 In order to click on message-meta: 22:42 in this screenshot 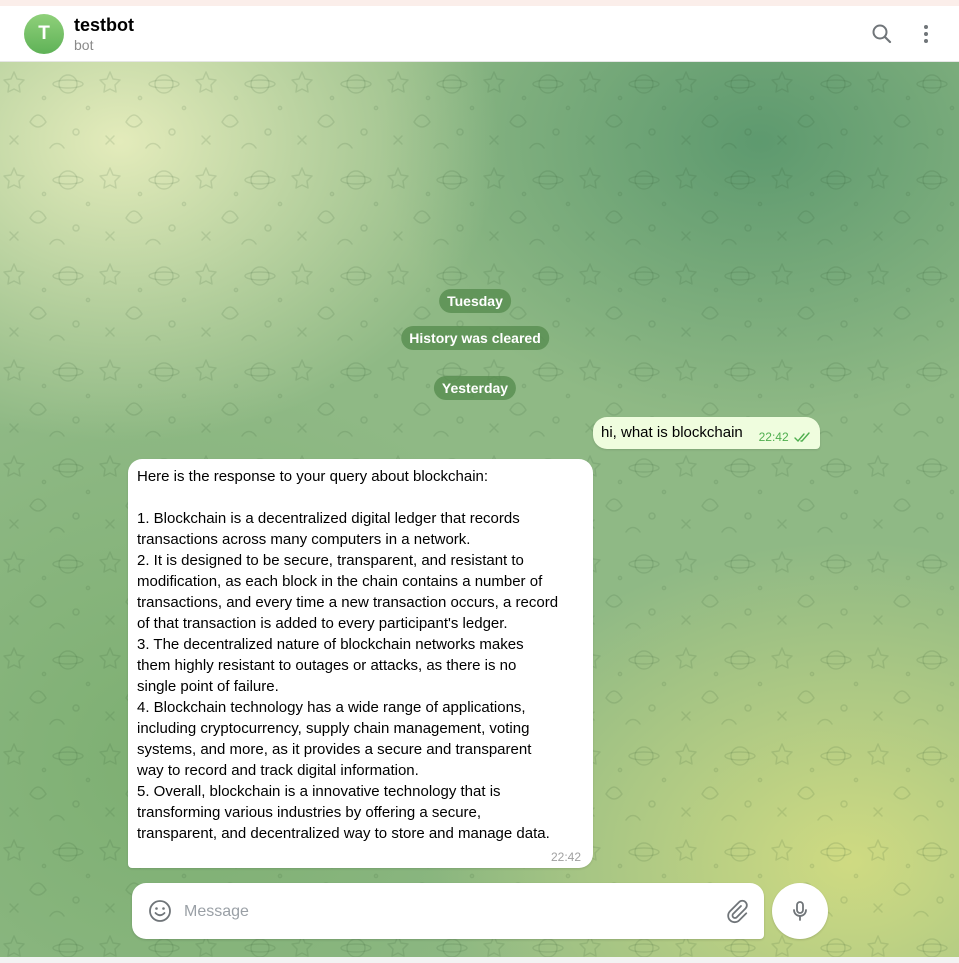, I will do `click(785, 437)`.